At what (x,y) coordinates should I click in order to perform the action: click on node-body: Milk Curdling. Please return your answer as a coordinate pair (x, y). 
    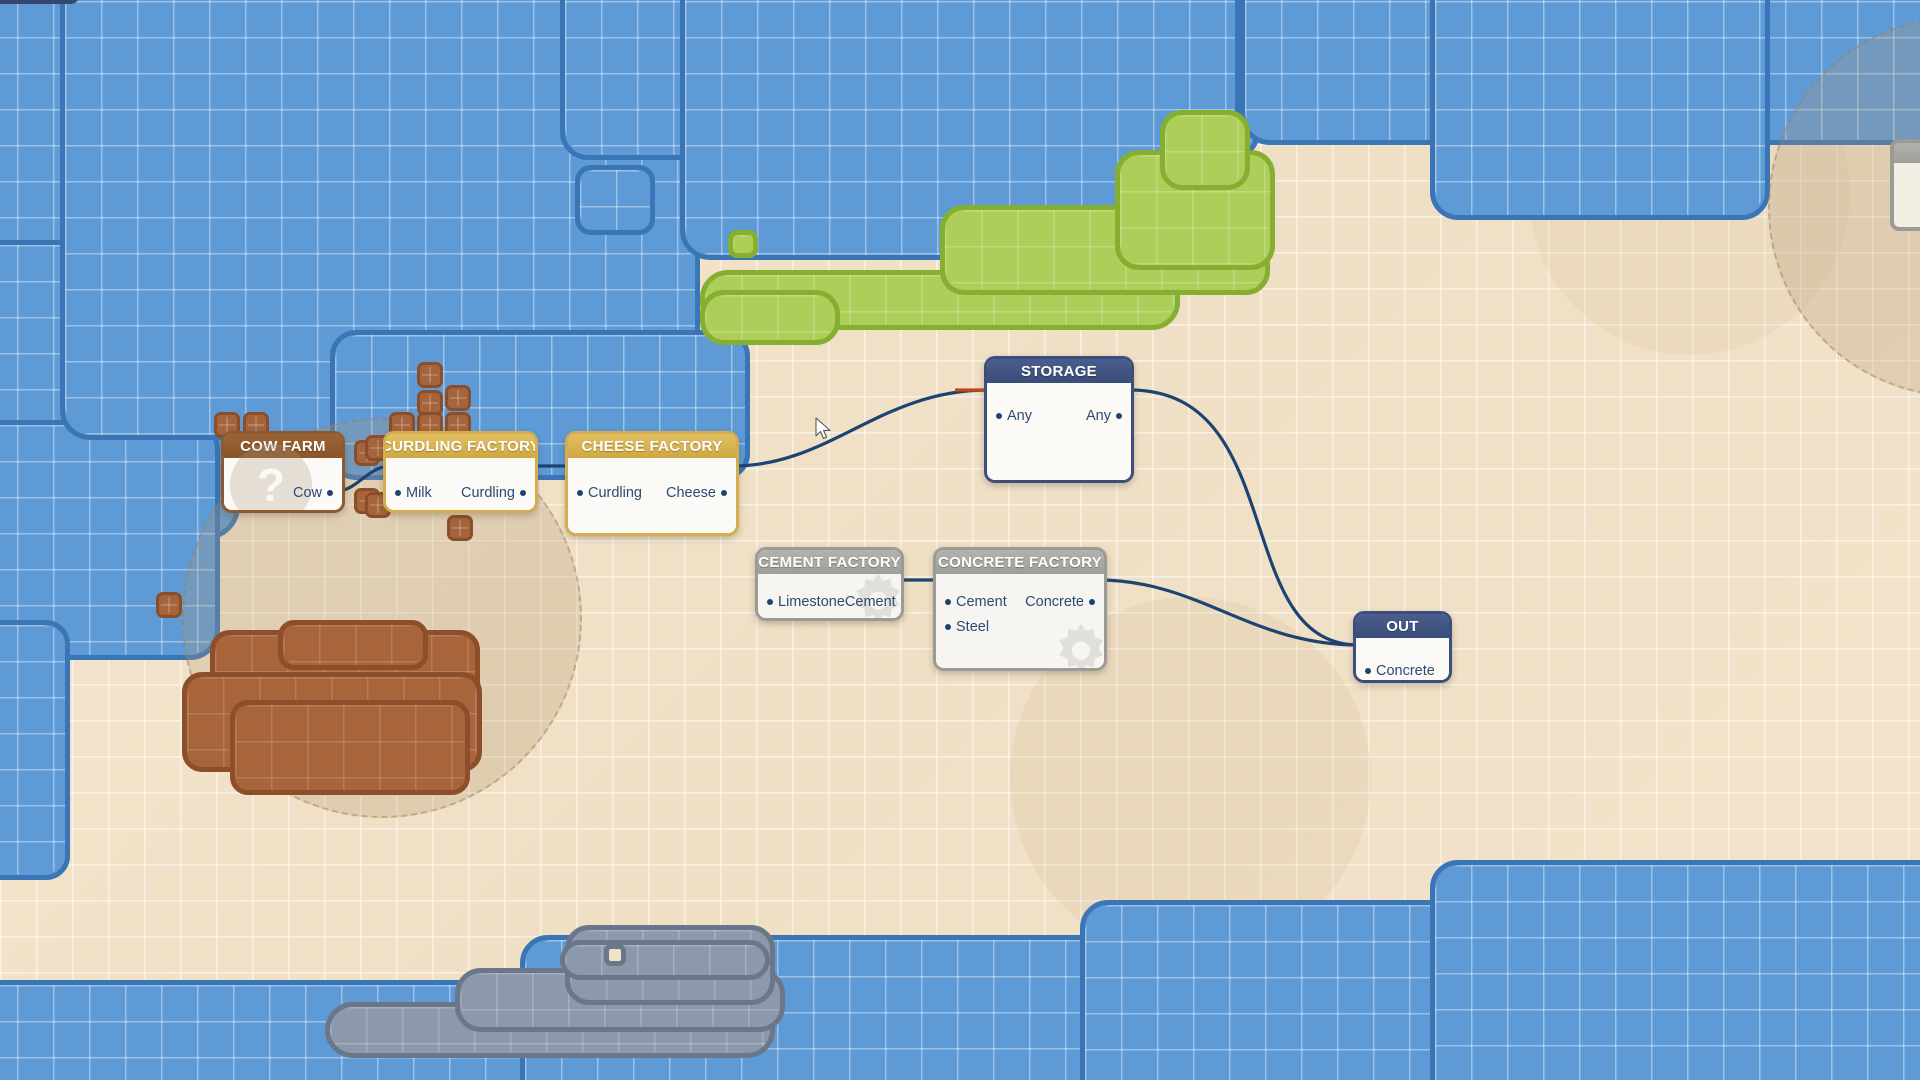
    Looking at the image, I should click on (460, 484).